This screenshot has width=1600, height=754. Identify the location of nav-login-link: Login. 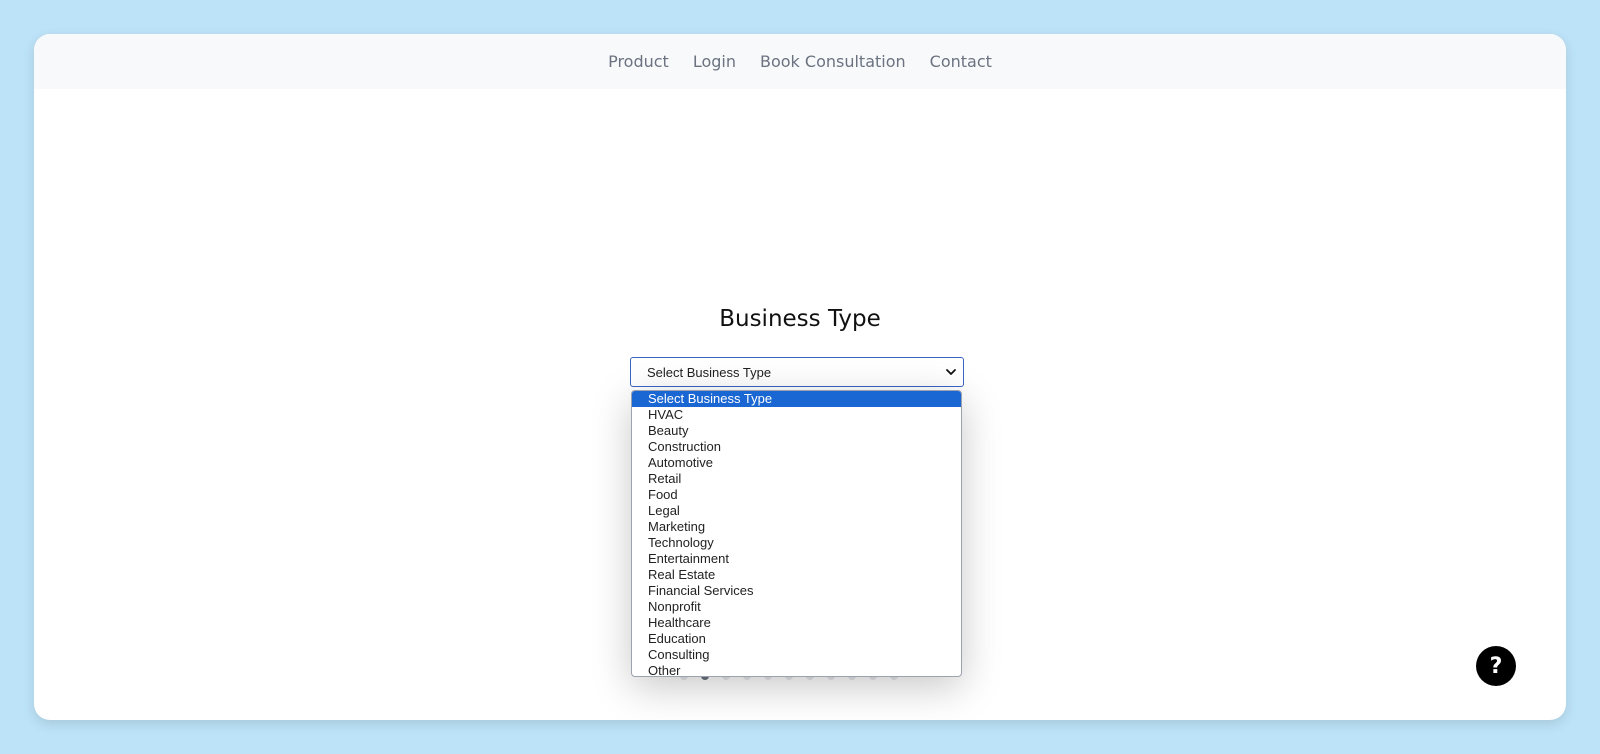
(714, 61).